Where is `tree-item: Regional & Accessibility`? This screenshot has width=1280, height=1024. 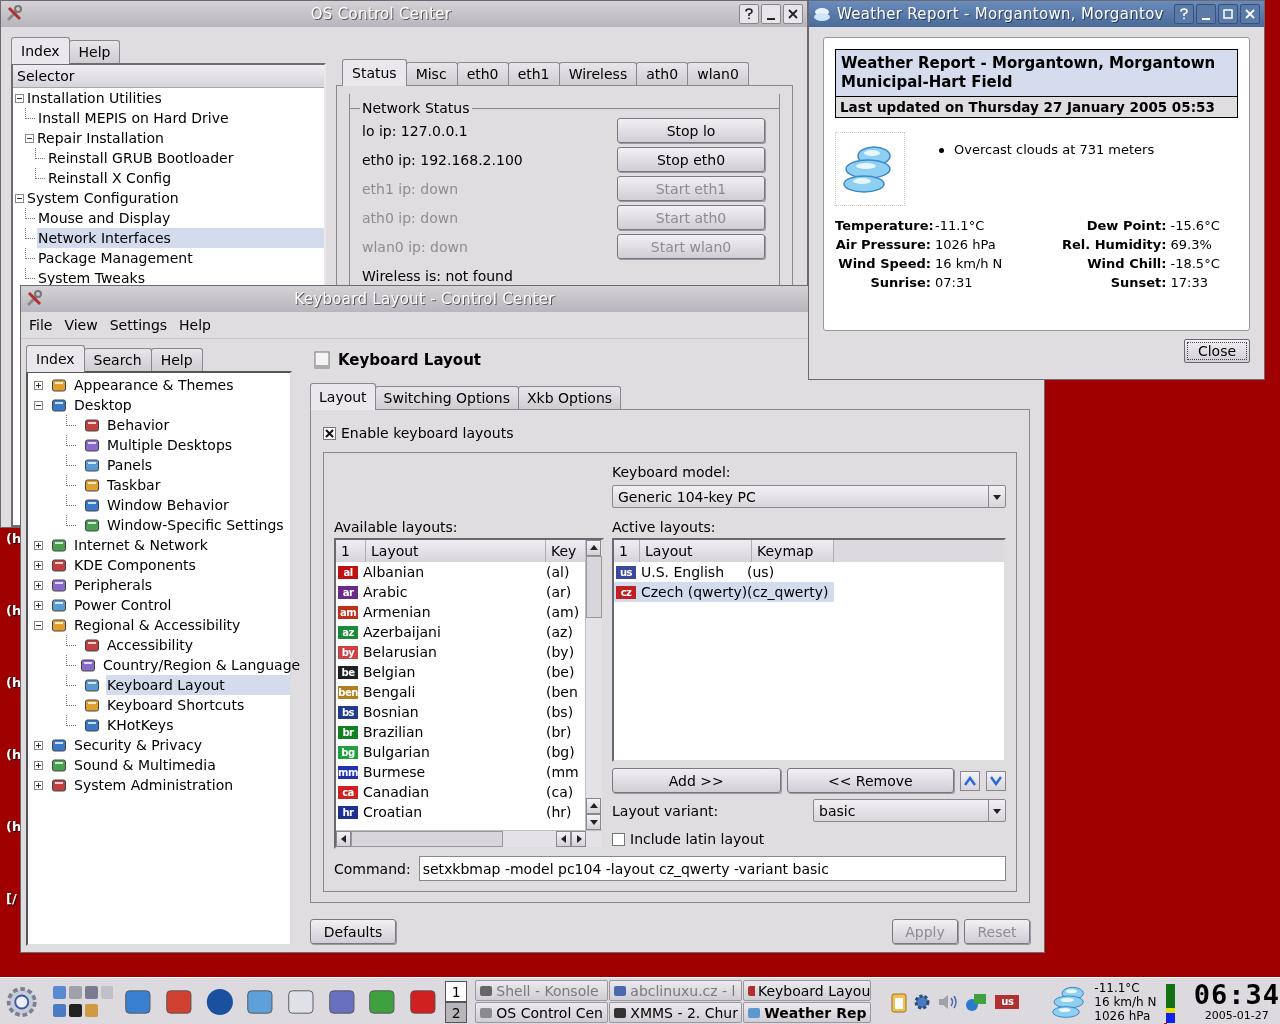
tree-item: Regional & Accessibility is located at coordinates (181, 625).